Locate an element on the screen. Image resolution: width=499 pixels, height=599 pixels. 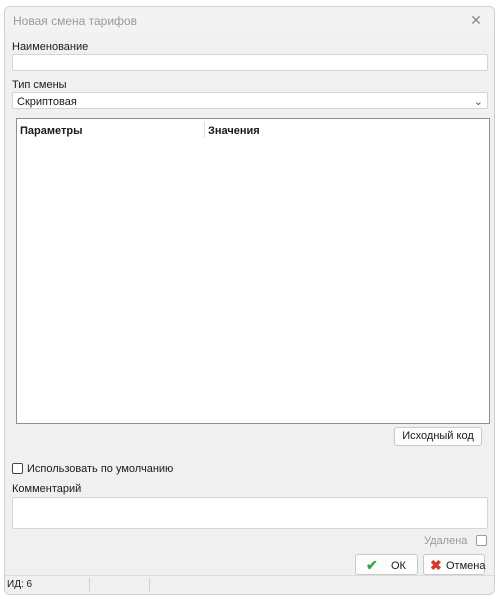
close-icon: ✕ is located at coordinates (476, 20).